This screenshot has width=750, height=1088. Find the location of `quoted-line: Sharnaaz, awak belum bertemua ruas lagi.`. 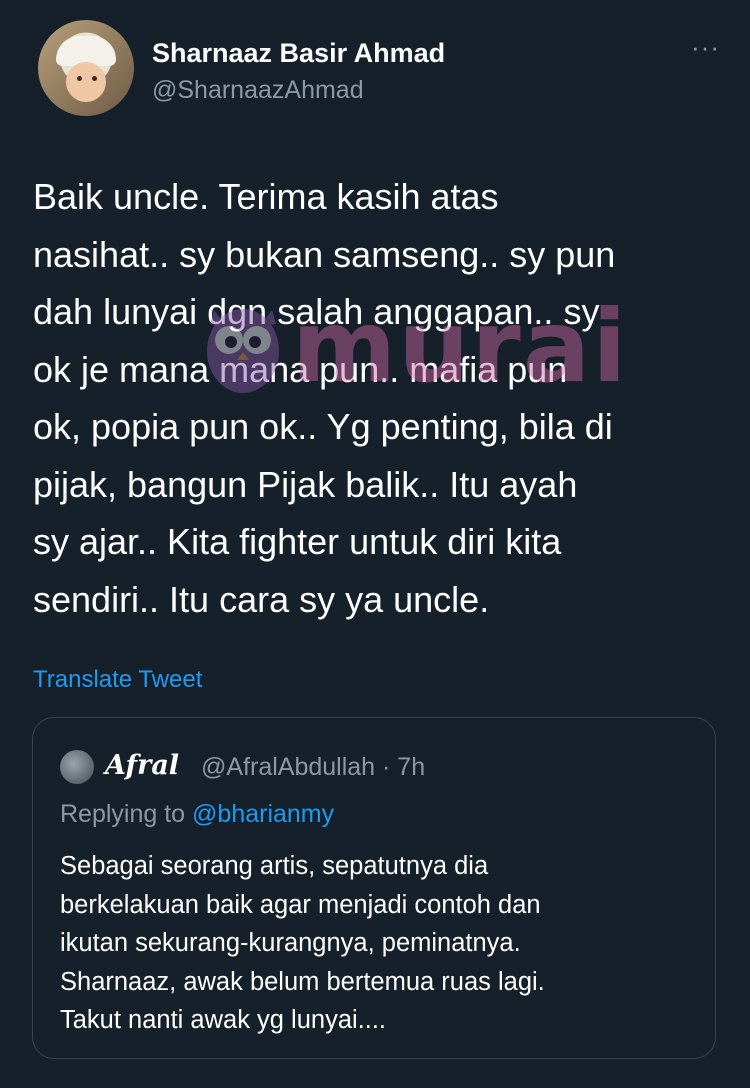

quoted-line: Sharnaaz, awak belum bertemua ruas lagi. is located at coordinates (302, 981).